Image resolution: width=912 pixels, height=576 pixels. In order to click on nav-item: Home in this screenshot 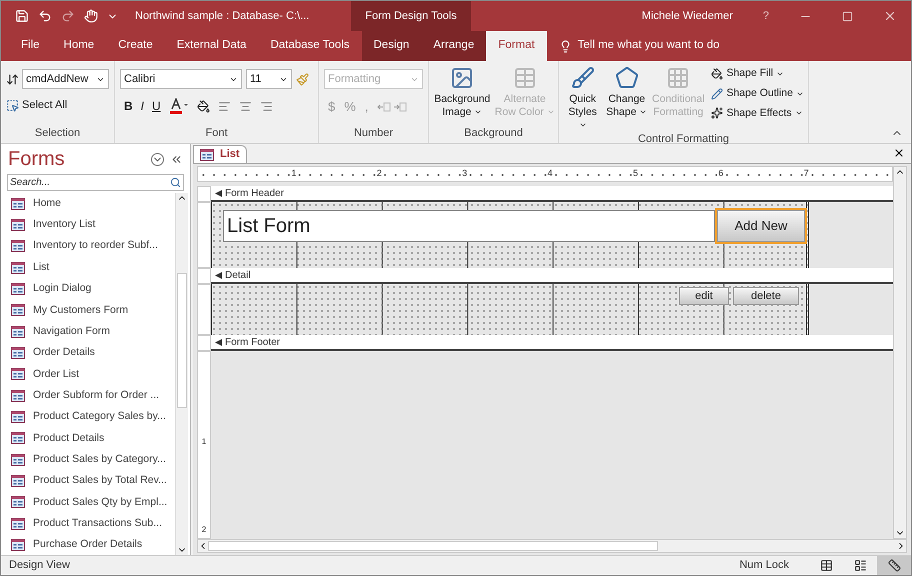, I will do `click(90, 203)`.